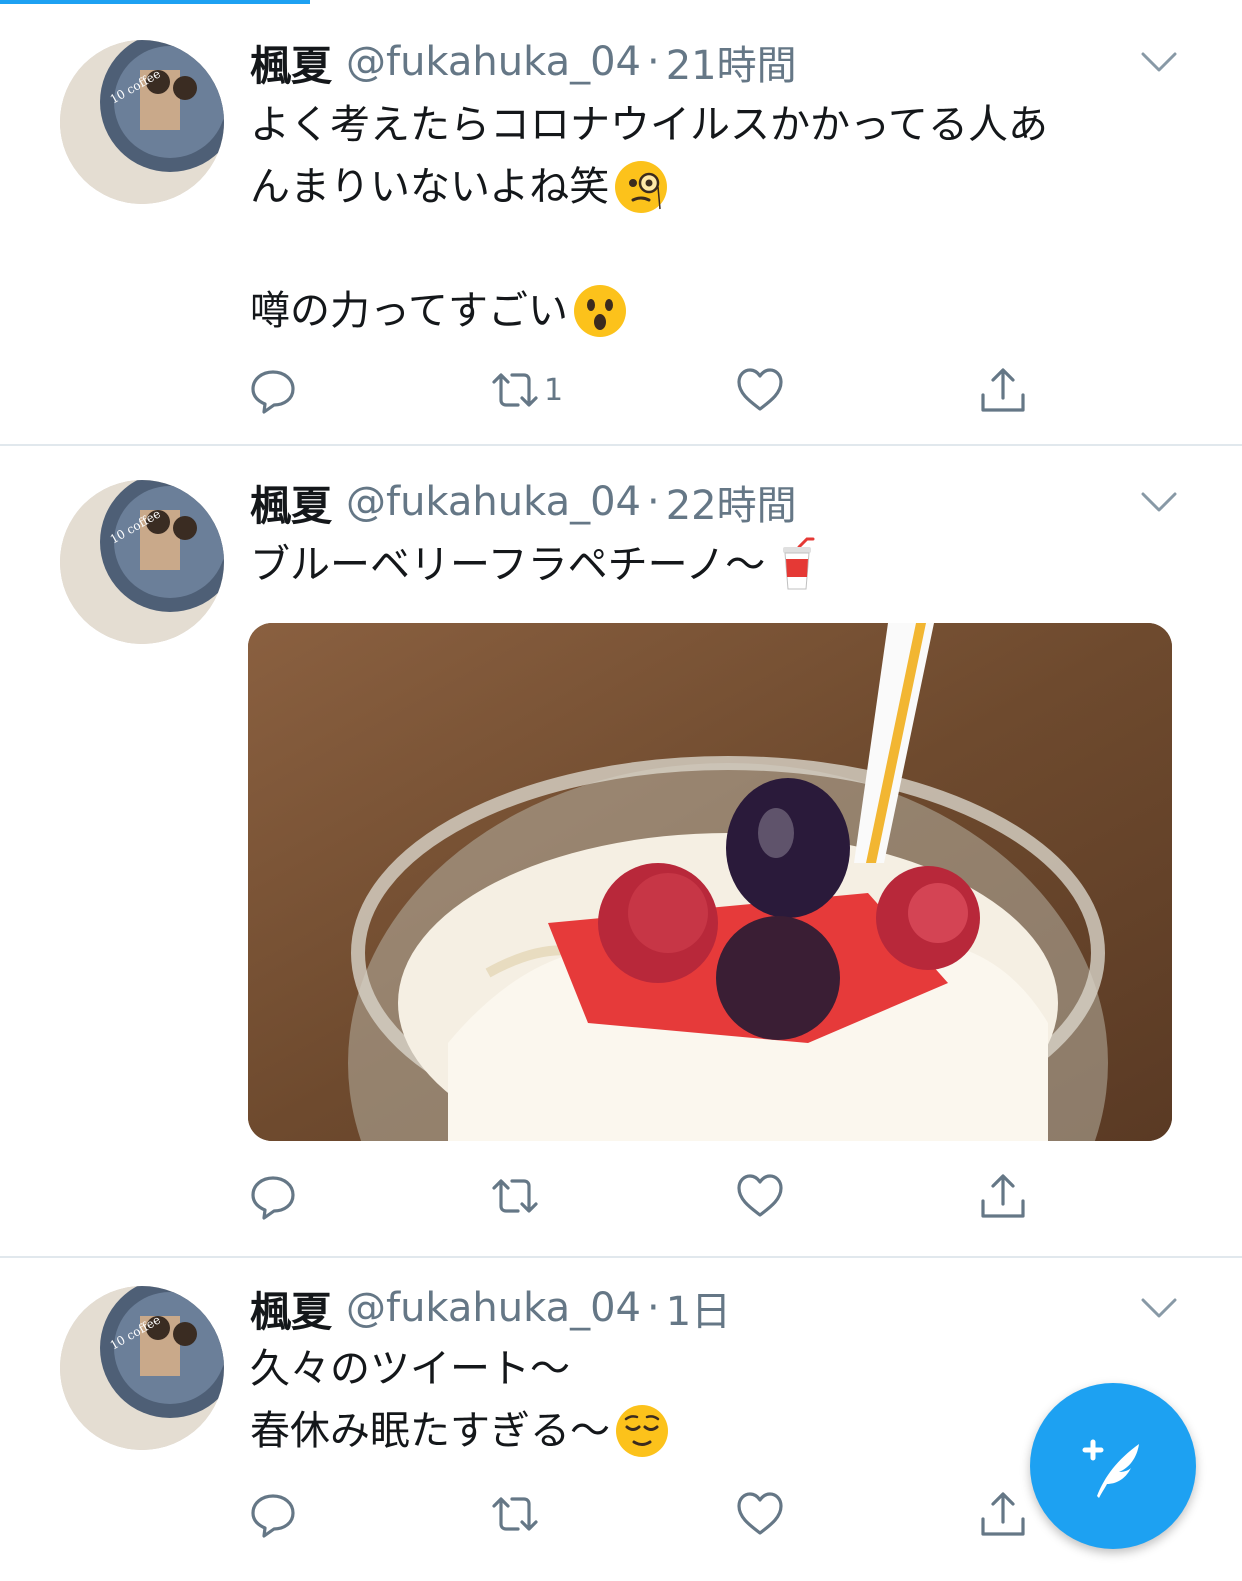 This screenshot has height=1581, width=1242. What do you see at coordinates (642, 1431) in the screenshot?
I see `relieved-face-icon` at bounding box center [642, 1431].